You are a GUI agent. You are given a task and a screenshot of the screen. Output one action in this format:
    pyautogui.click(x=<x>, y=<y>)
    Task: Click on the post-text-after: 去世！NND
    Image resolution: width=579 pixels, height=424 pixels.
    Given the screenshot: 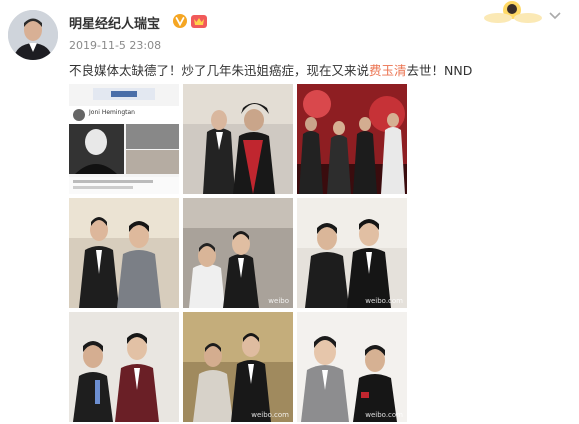 What is the action you would take?
    pyautogui.click(x=439, y=70)
    